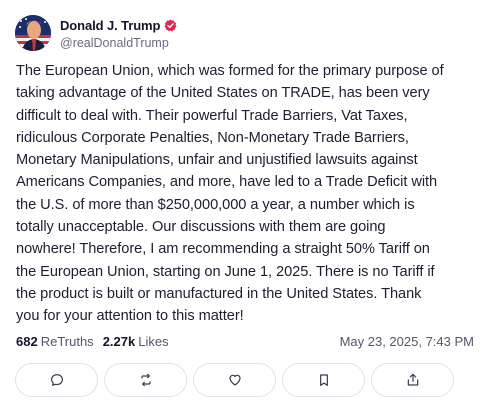 This screenshot has height=403, width=487. Describe the element at coordinates (130, 316) in the screenshot. I see `post-text-line: you for your attention to this matter!` at that location.